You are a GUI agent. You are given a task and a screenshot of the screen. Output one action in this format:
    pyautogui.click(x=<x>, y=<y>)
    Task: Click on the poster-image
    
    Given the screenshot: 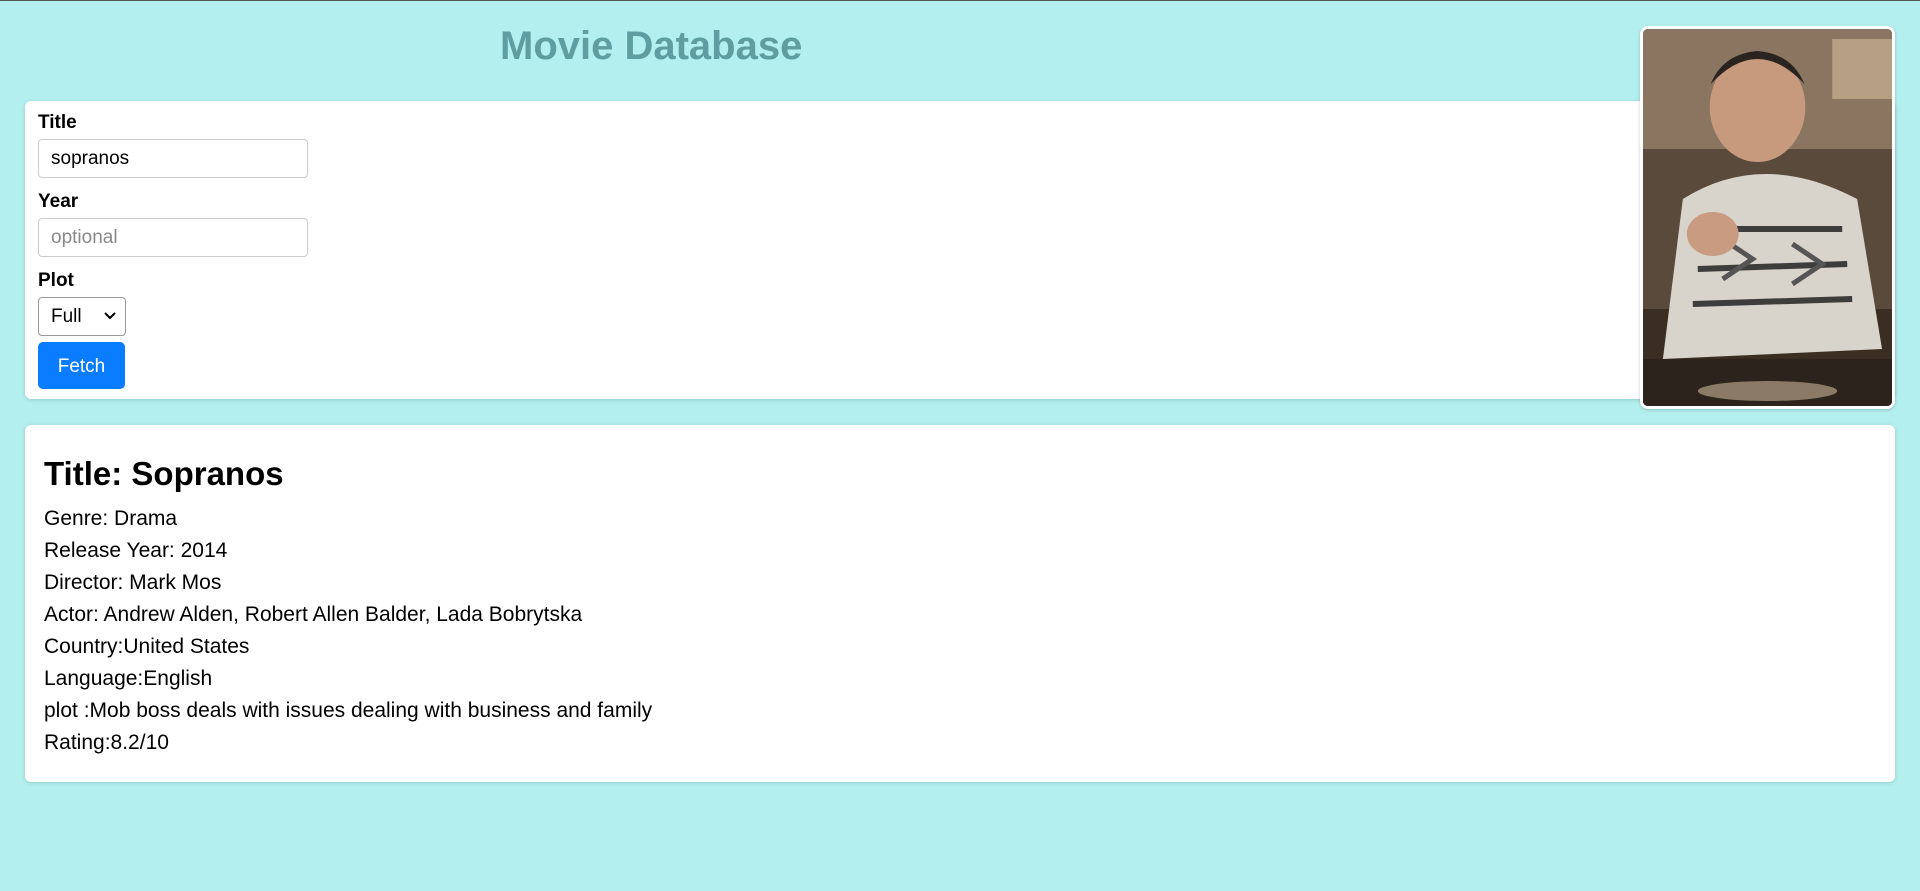 What is the action you would take?
    pyautogui.click(x=1767, y=217)
    